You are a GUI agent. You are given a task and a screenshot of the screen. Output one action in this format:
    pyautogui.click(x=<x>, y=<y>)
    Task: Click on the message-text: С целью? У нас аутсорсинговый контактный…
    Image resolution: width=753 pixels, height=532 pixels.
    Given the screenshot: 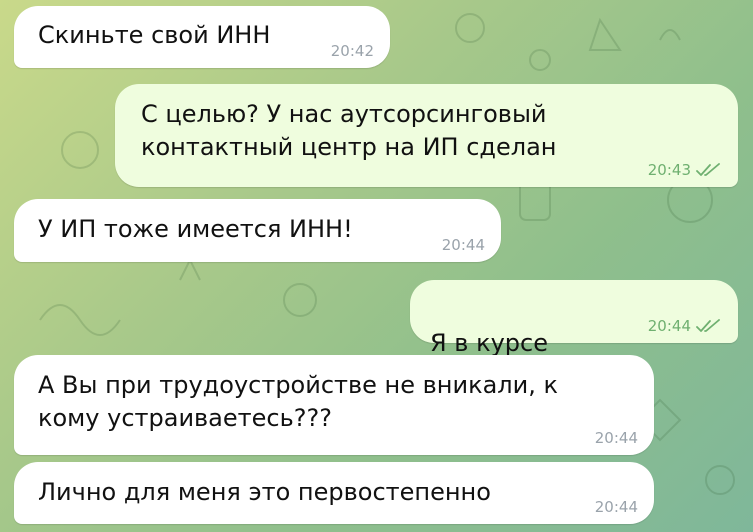 What is the action you would take?
    pyautogui.click(x=349, y=130)
    